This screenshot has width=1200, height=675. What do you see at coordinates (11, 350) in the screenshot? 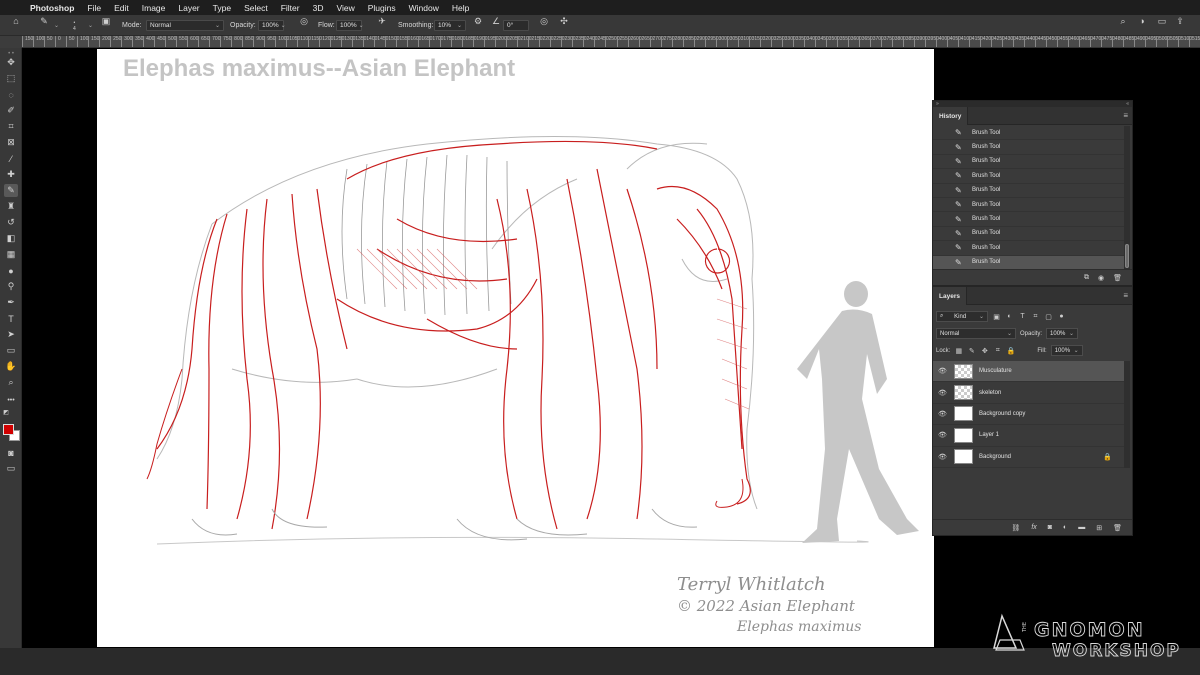
I see `rectangle-tool-icon: ▭` at bounding box center [11, 350].